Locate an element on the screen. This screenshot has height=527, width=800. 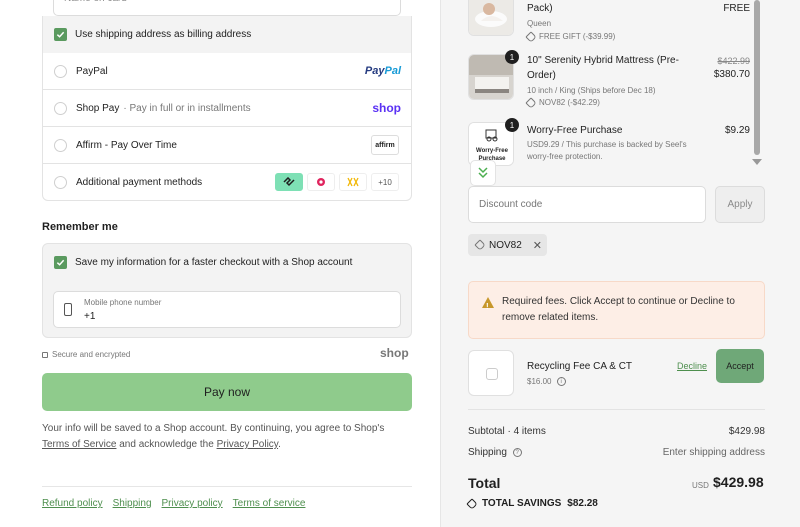
item-price: FREE is located at coordinates (736, 8).